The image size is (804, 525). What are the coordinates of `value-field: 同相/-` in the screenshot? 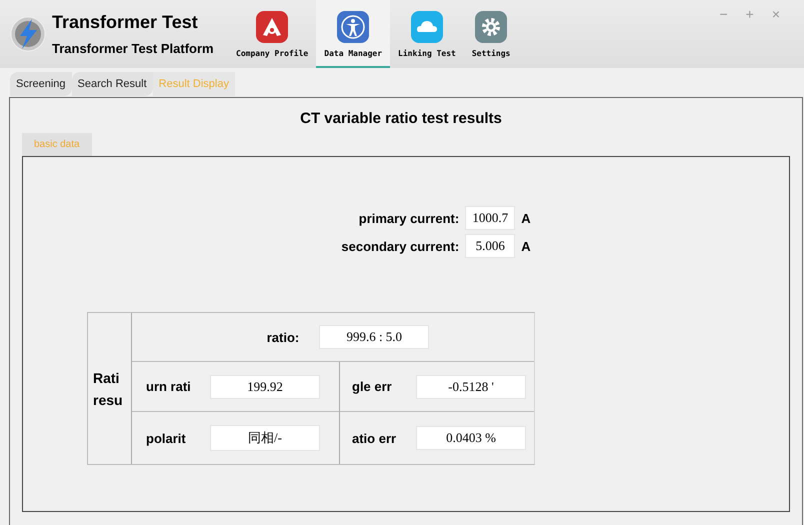 It's located at (265, 438).